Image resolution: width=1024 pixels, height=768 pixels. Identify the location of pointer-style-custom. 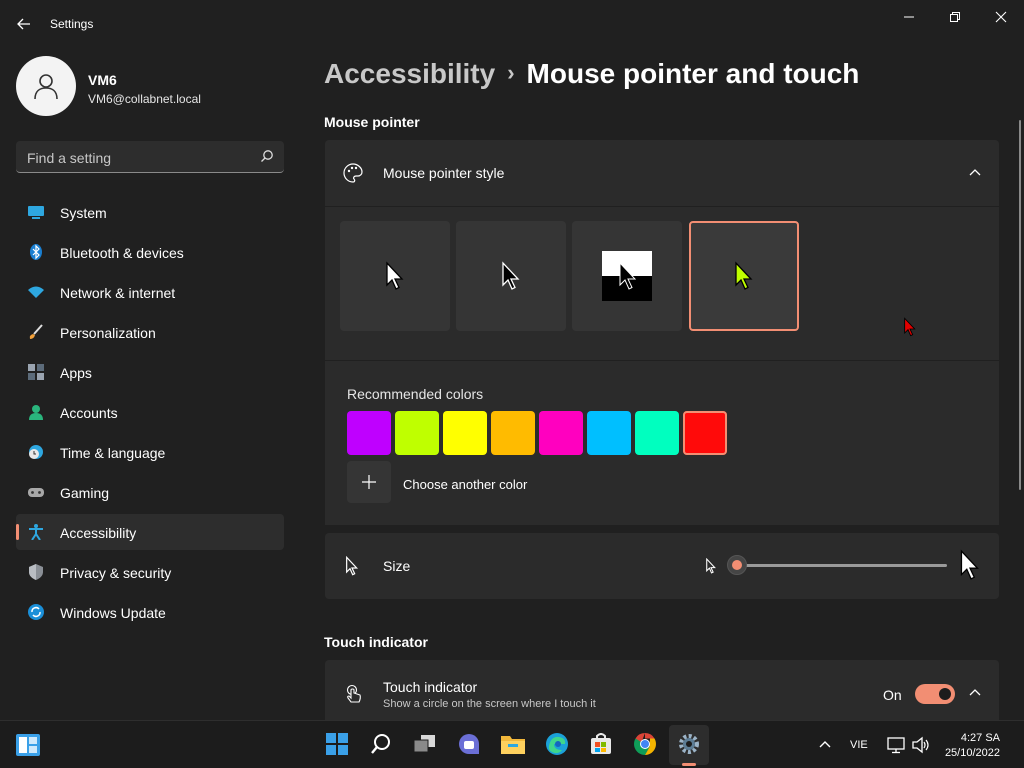
(744, 276).